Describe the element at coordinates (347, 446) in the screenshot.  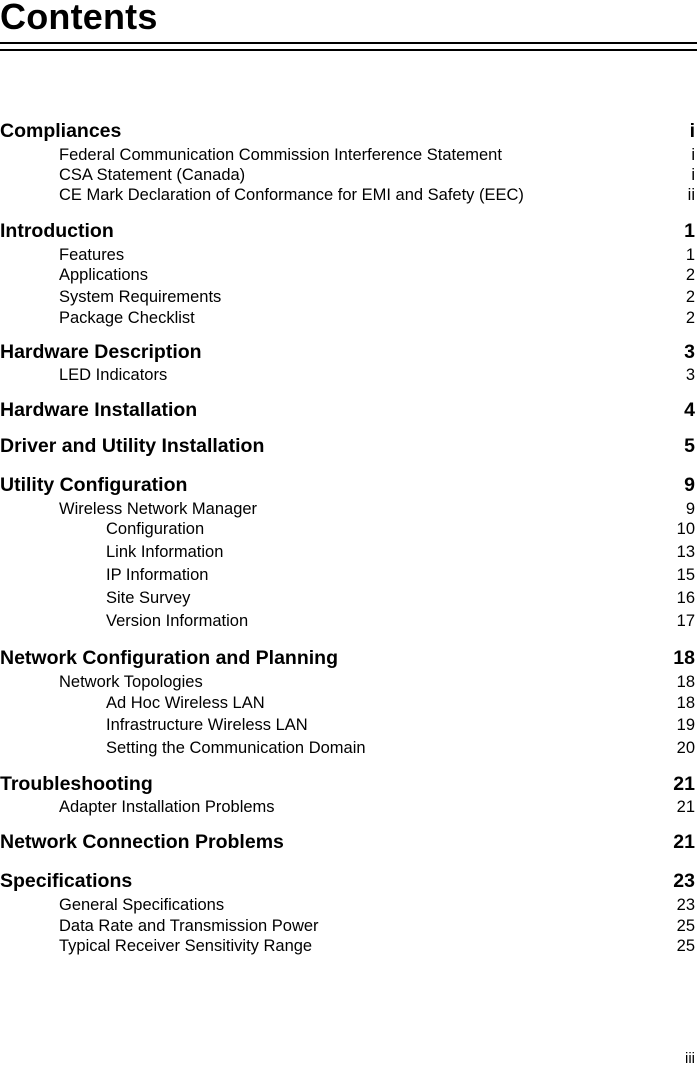
I see `toc-section-entry: Driver and Utility Installation 5` at that location.